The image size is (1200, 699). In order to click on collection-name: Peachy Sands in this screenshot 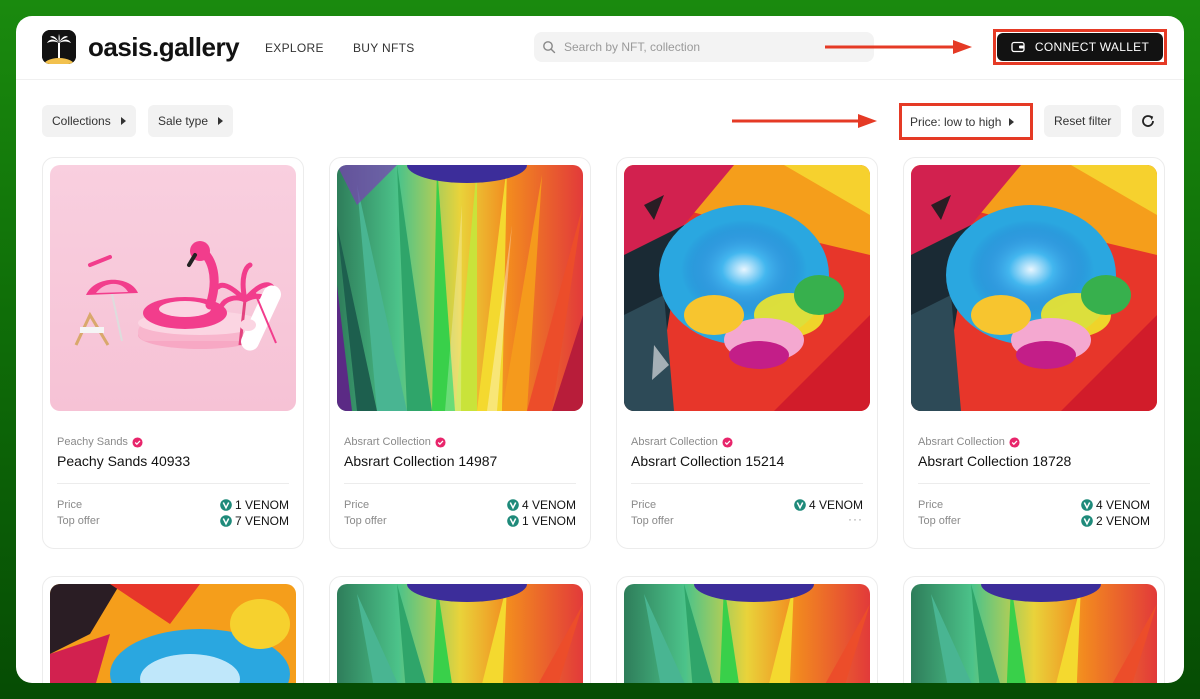, I will do `click(100, 442)`.